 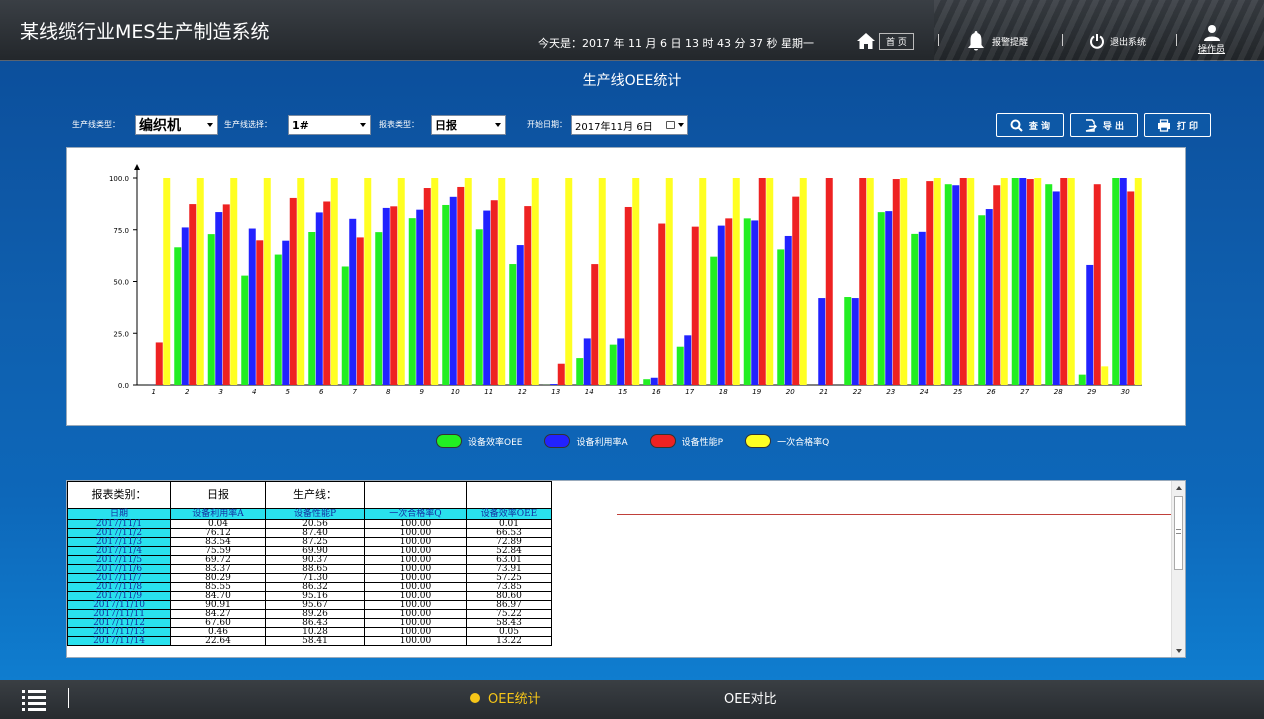 What do you see at coordinates (686, 441) in the screenshot?
I see `legend-item: 设备性能P` at bounding box center [686, 441].